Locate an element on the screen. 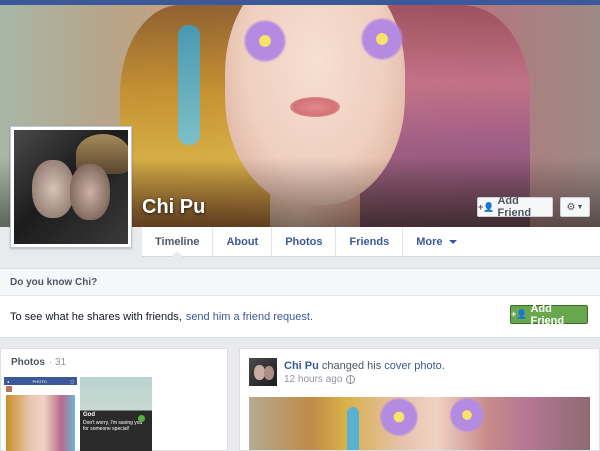  profile-picture is located at coordinates (71, 187).